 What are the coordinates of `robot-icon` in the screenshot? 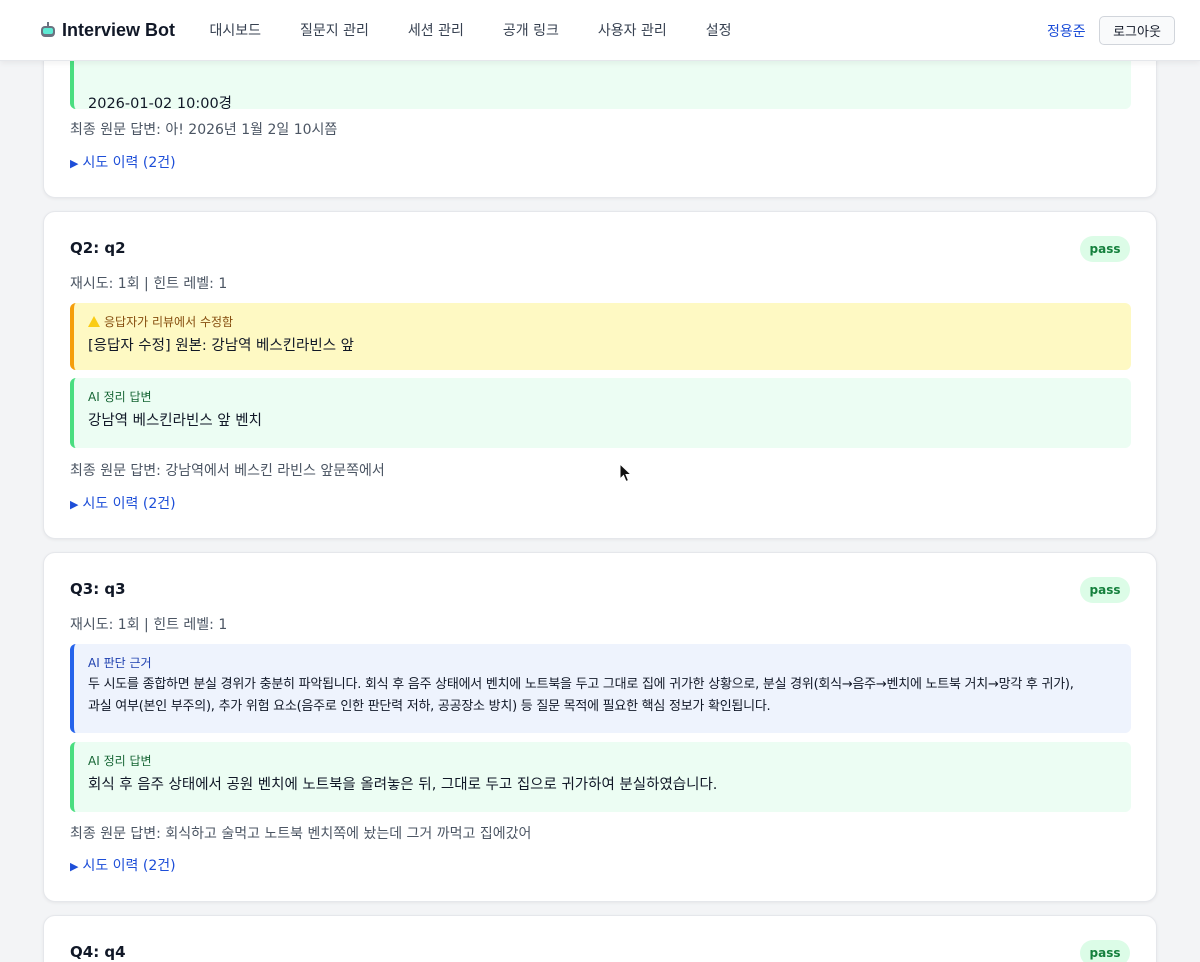 It's located at (48, 30).